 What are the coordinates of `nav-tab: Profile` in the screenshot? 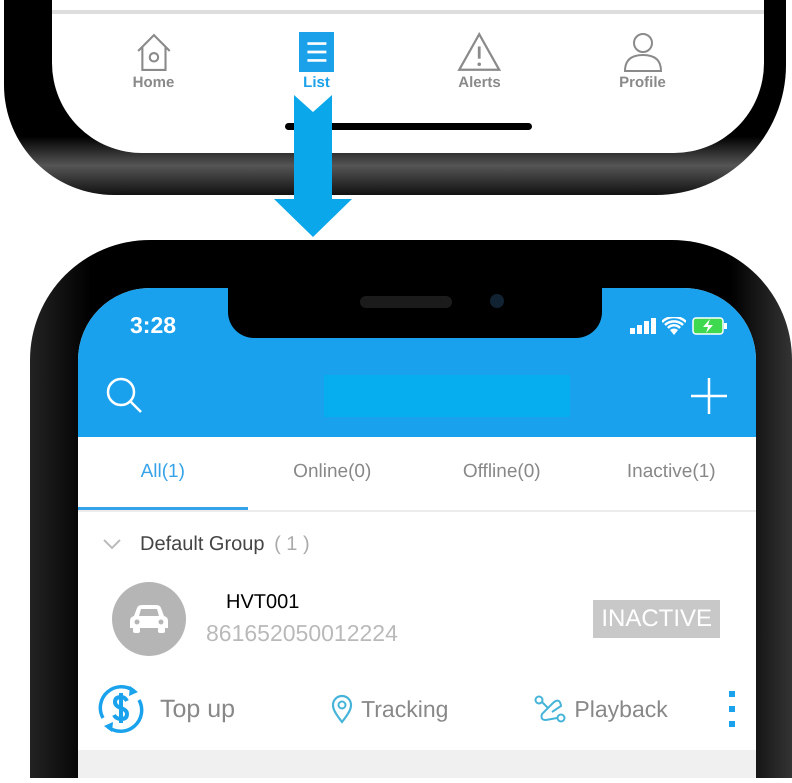 It's located at (642, 61).